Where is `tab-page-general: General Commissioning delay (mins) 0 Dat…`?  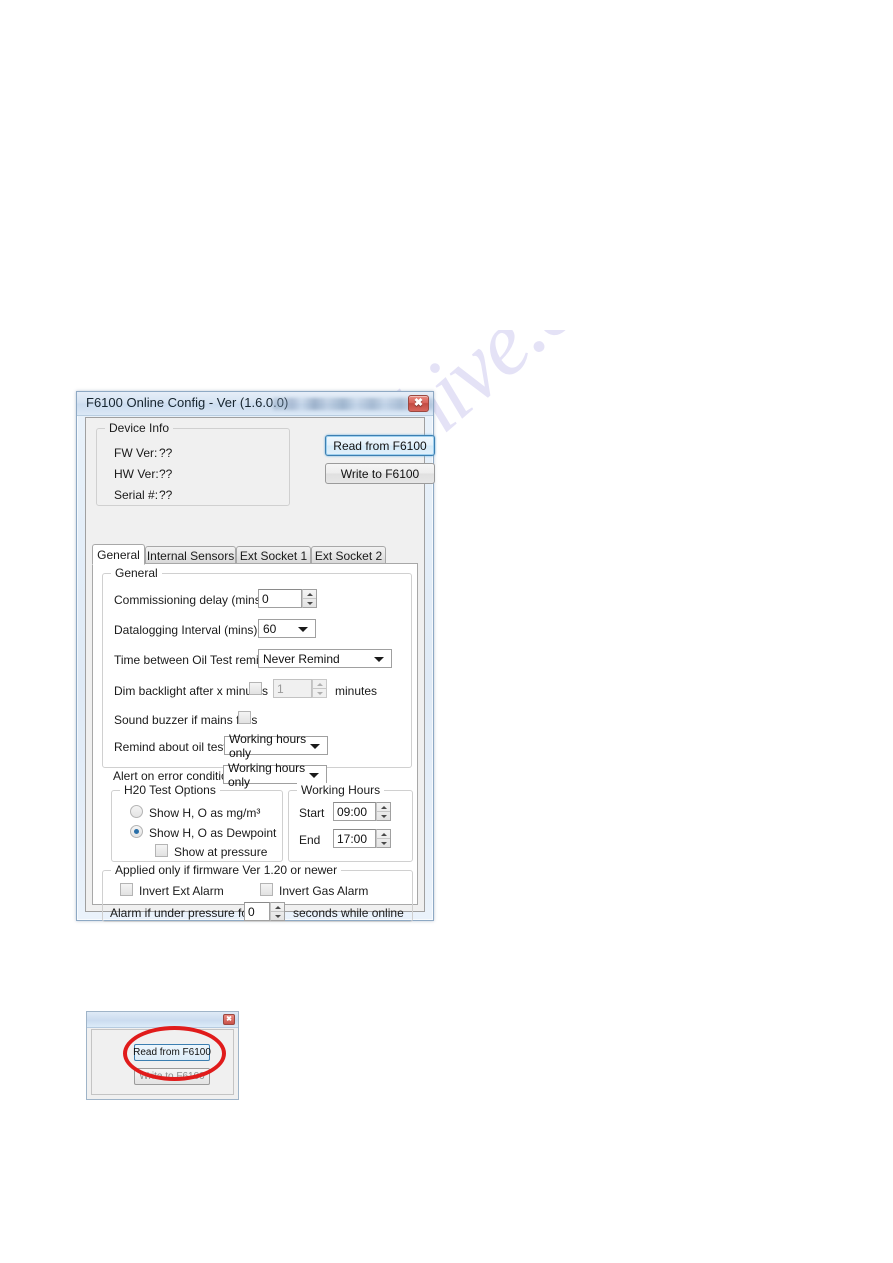
tab-page-general: General Commissioning delay (mins) 0 Dat… is located at coordinates (255, 742).